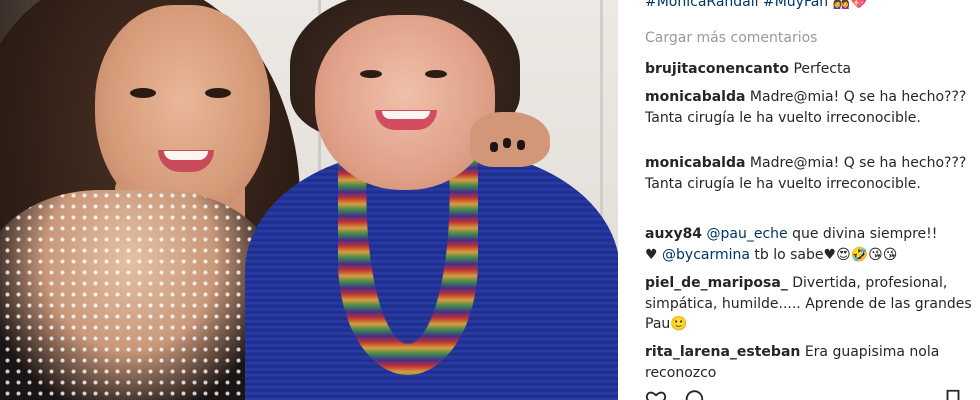  What do you see at coordinates (651, 254) in the screenshot?
I see `heart-emoji: ♥` at bounding box center [651, 254].